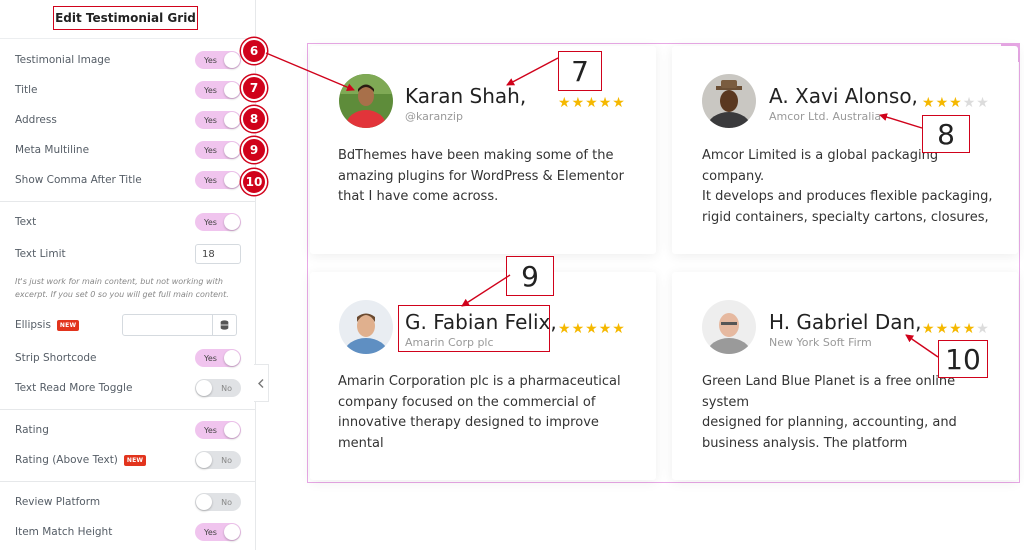  Describe the element at coordinates (128, 90) in the screenshot. I see `row-title: Title Yes` at that location.